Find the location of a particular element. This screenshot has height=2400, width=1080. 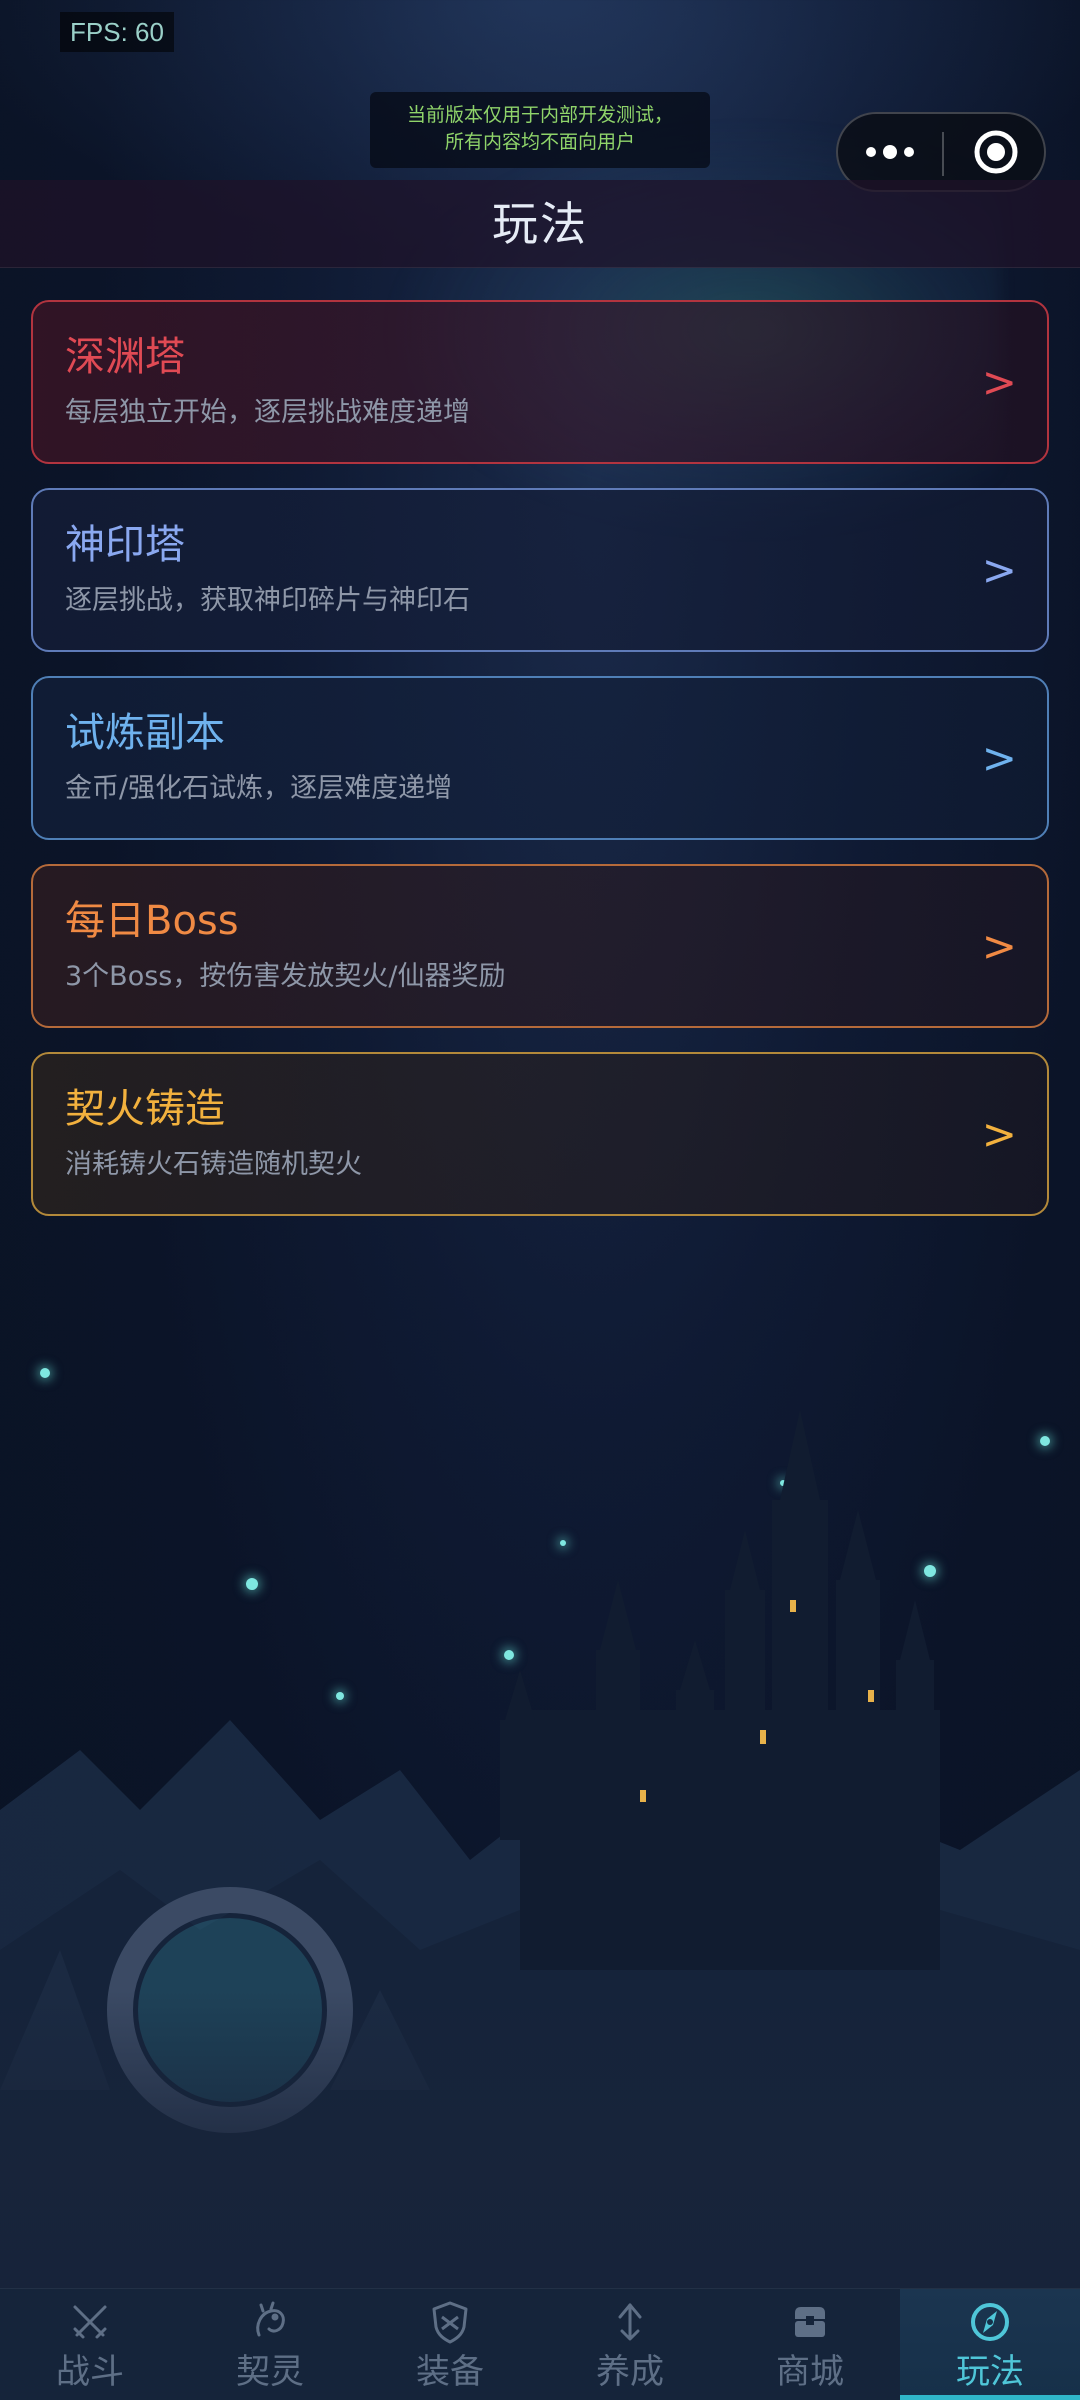

tab-gameplay: 玩法 is located at coordinates (990, 2344).